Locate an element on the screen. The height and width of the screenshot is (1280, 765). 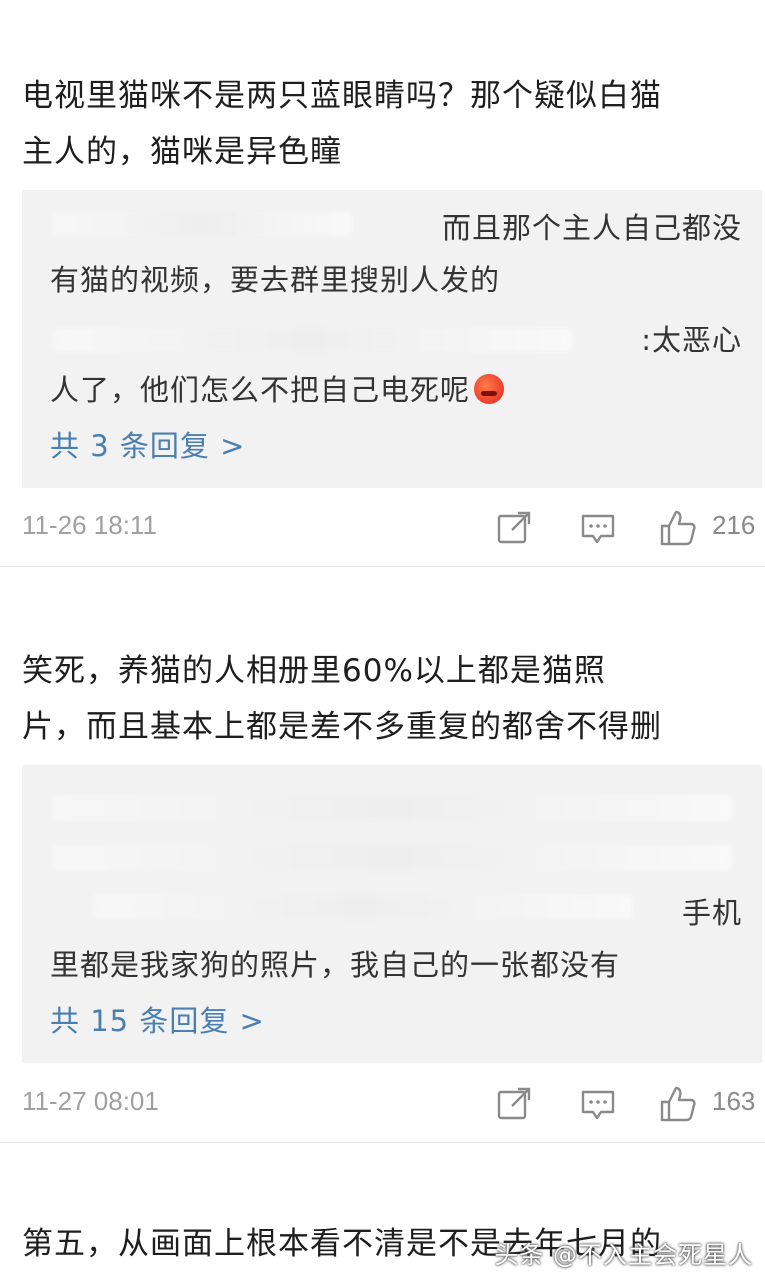
view-replies-link: 共 3 条回复 > is located at coordinates (147, 446).